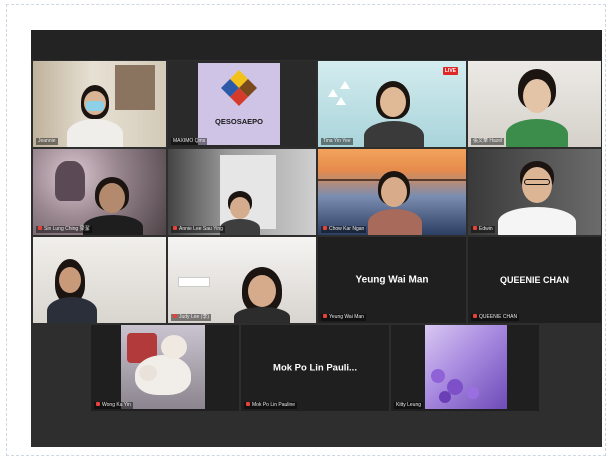 The height and width of the screenshot is (460, 614). What do you see at coordinates (64, 229) in the screenshot?
I see `participant-name: Sin Lung Ching 梁潔` at bounding box center [64, 229].